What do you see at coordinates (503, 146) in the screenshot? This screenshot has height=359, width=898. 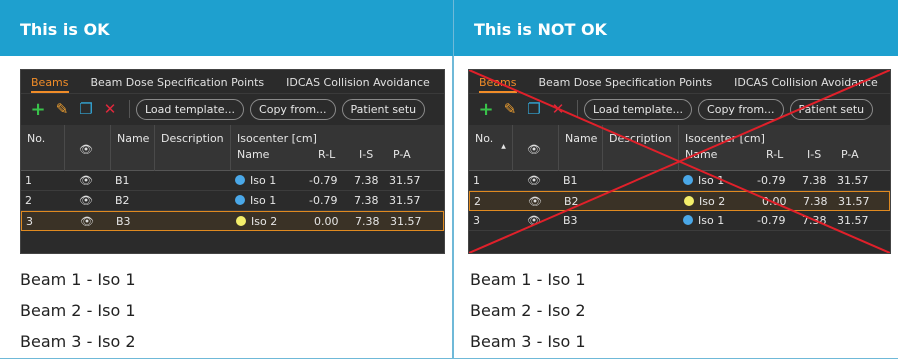 I see `sort-up-icon: ▲` at bounding box center [503, 146].